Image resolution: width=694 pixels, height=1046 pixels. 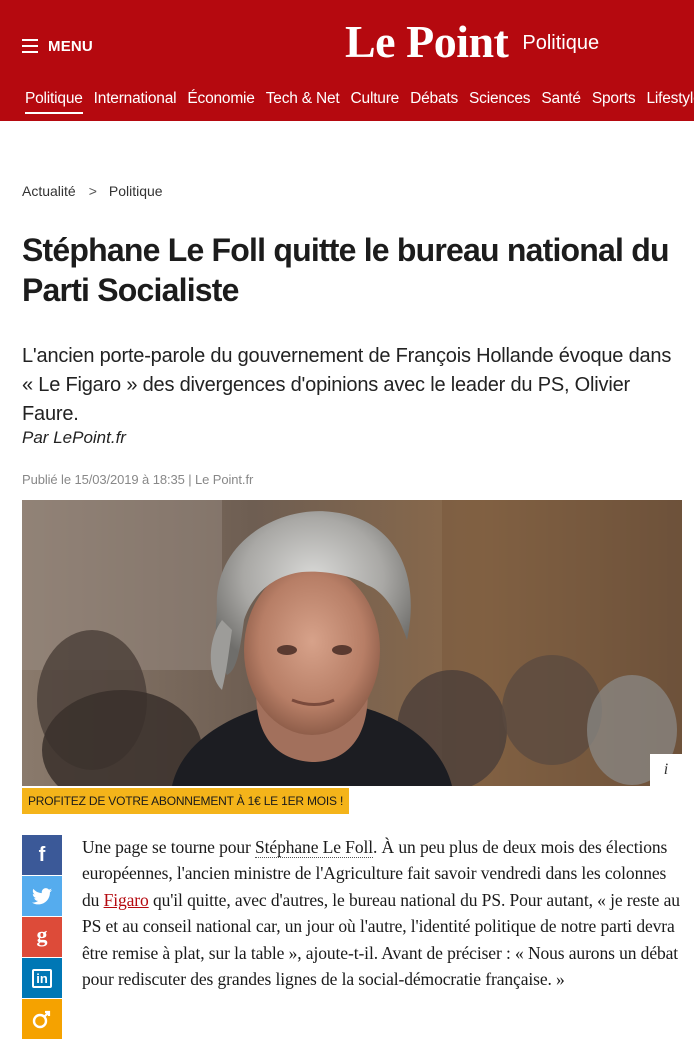 I want to click on facebook-share-button: f, so click(x=42, y=855).